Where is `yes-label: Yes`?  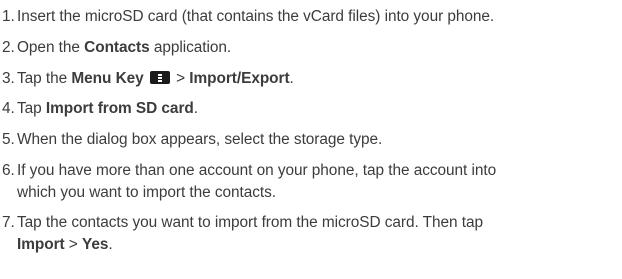 yes-label: Yes is located at coordinates (95, 244).